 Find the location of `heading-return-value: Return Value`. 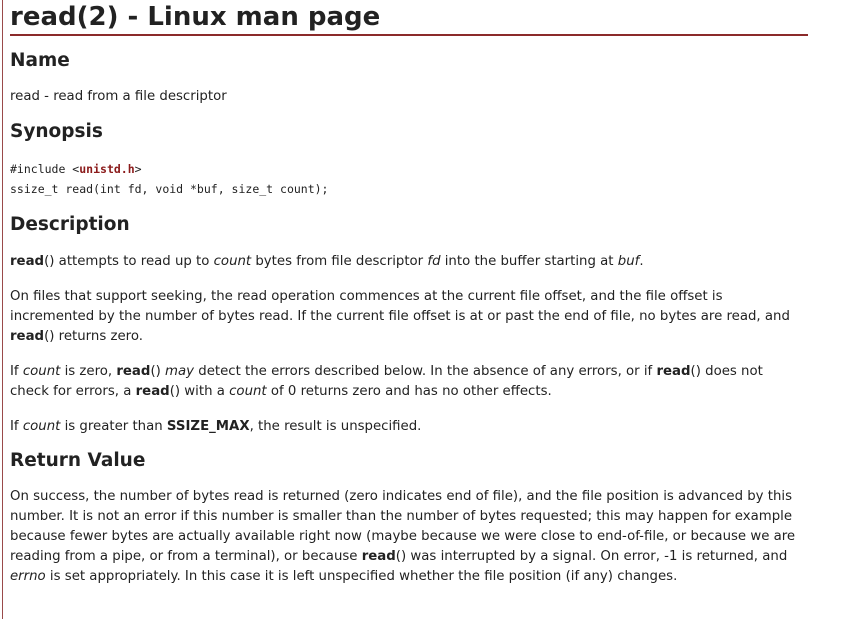

heading-return-value: Return Value is located at coordinates (78, 460).